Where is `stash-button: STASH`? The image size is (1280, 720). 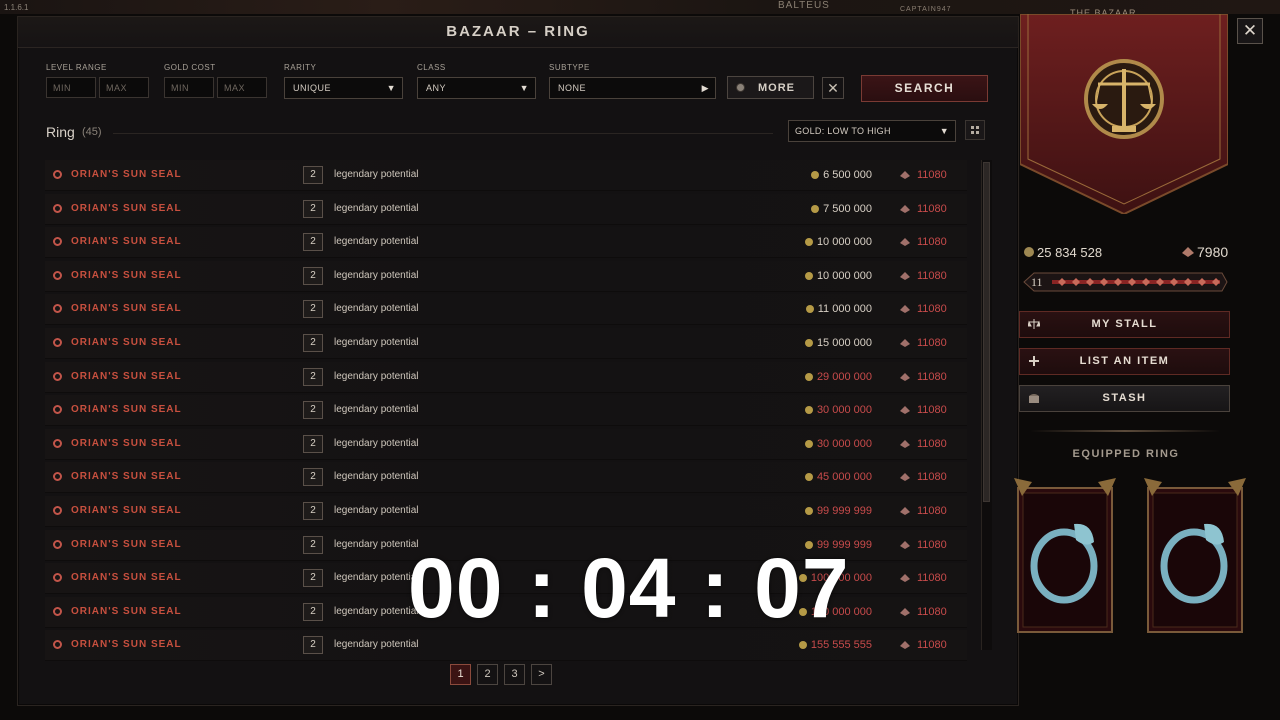 stash-button: STASH is located at coordinates (1124, 398).